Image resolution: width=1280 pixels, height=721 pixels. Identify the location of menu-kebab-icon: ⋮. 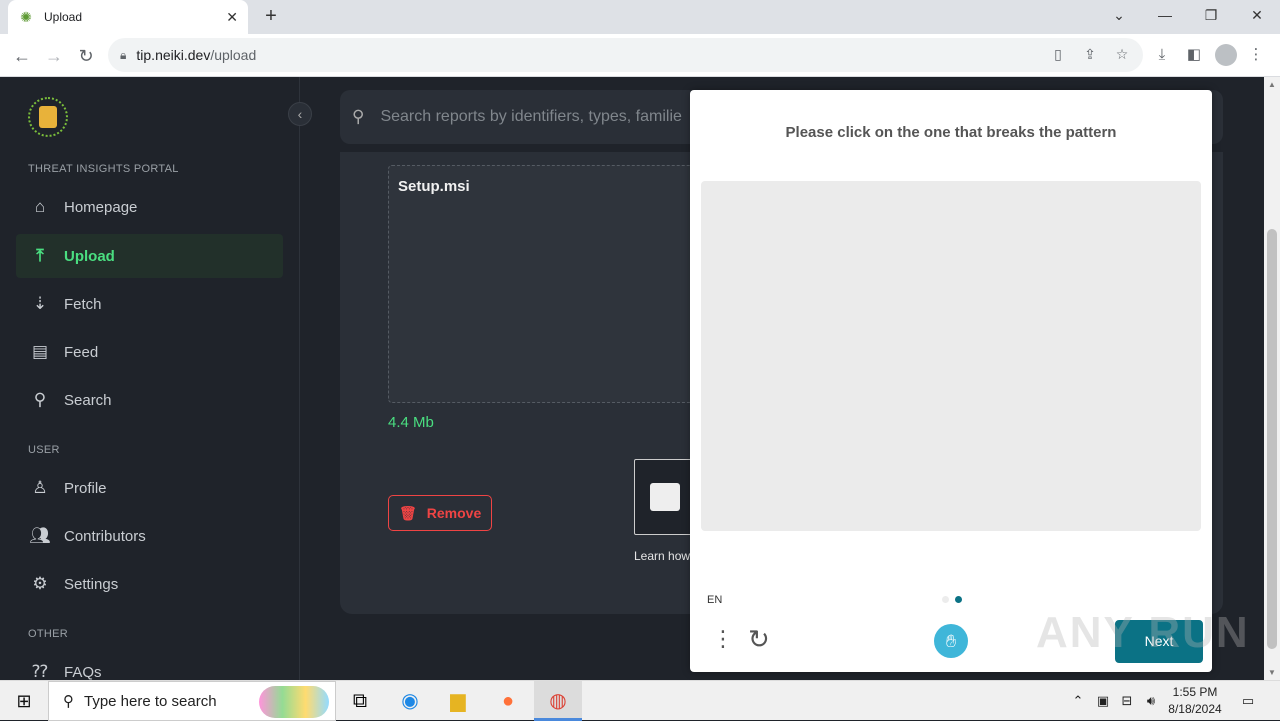
(1256, 55).